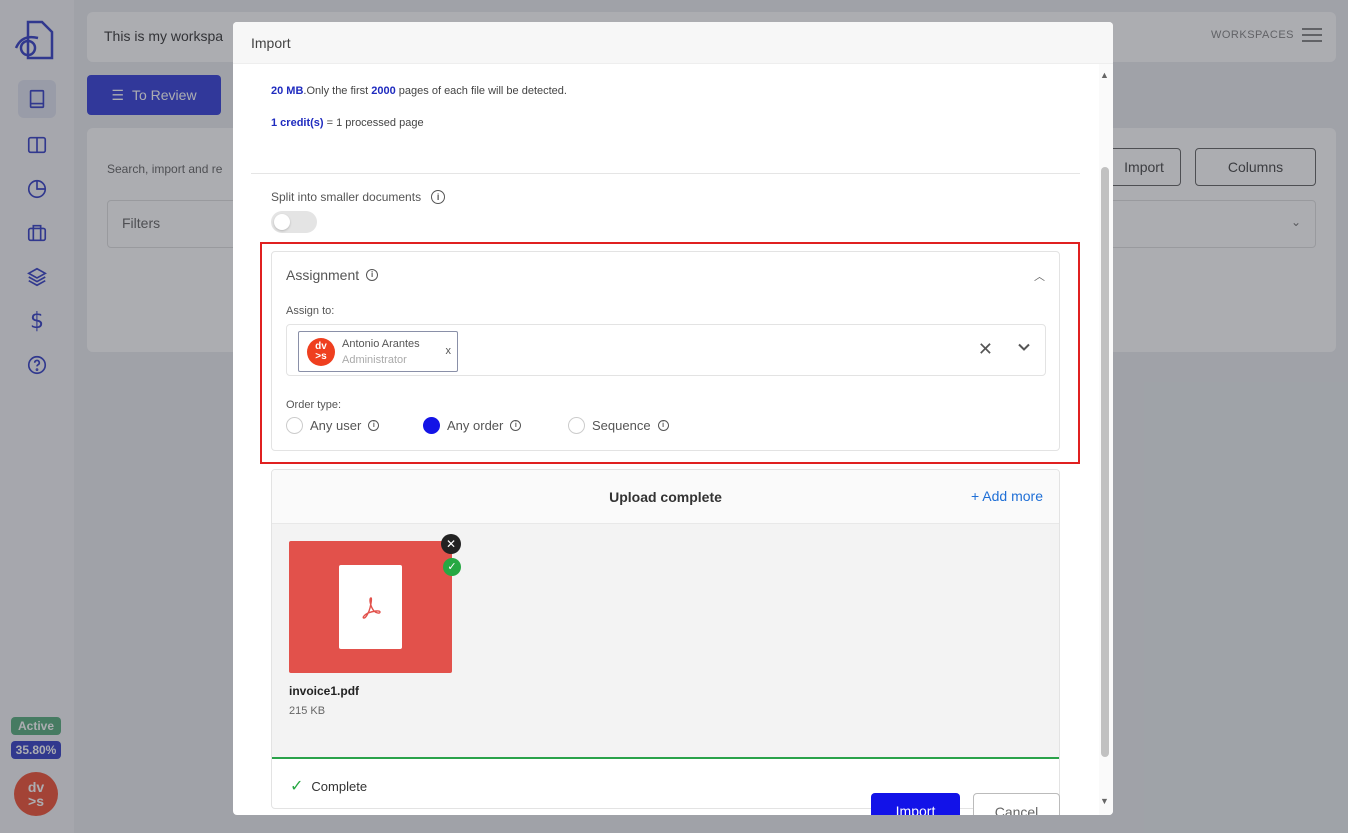 The image size is (1348, 833). Describe the element at coordinates (1024, 347) in the screenshot. I see `chevron-down-icon` at that location.